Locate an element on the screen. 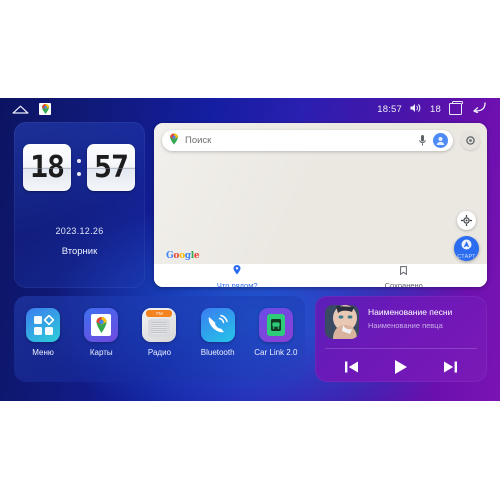 This screenshot has width=500, height=500. bluetooth-phone-icon is located at coordinates (217, 325).